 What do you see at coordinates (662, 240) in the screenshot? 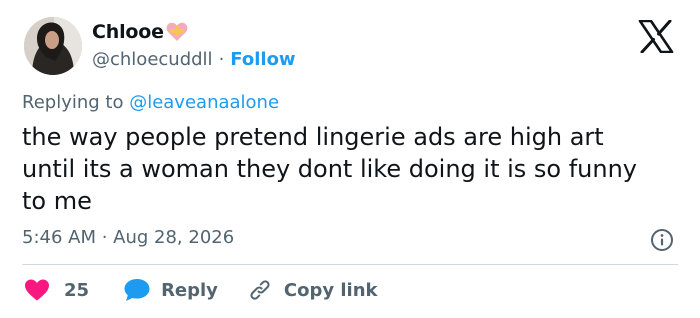
I see `info-icon` at bounding box center [662, 240].